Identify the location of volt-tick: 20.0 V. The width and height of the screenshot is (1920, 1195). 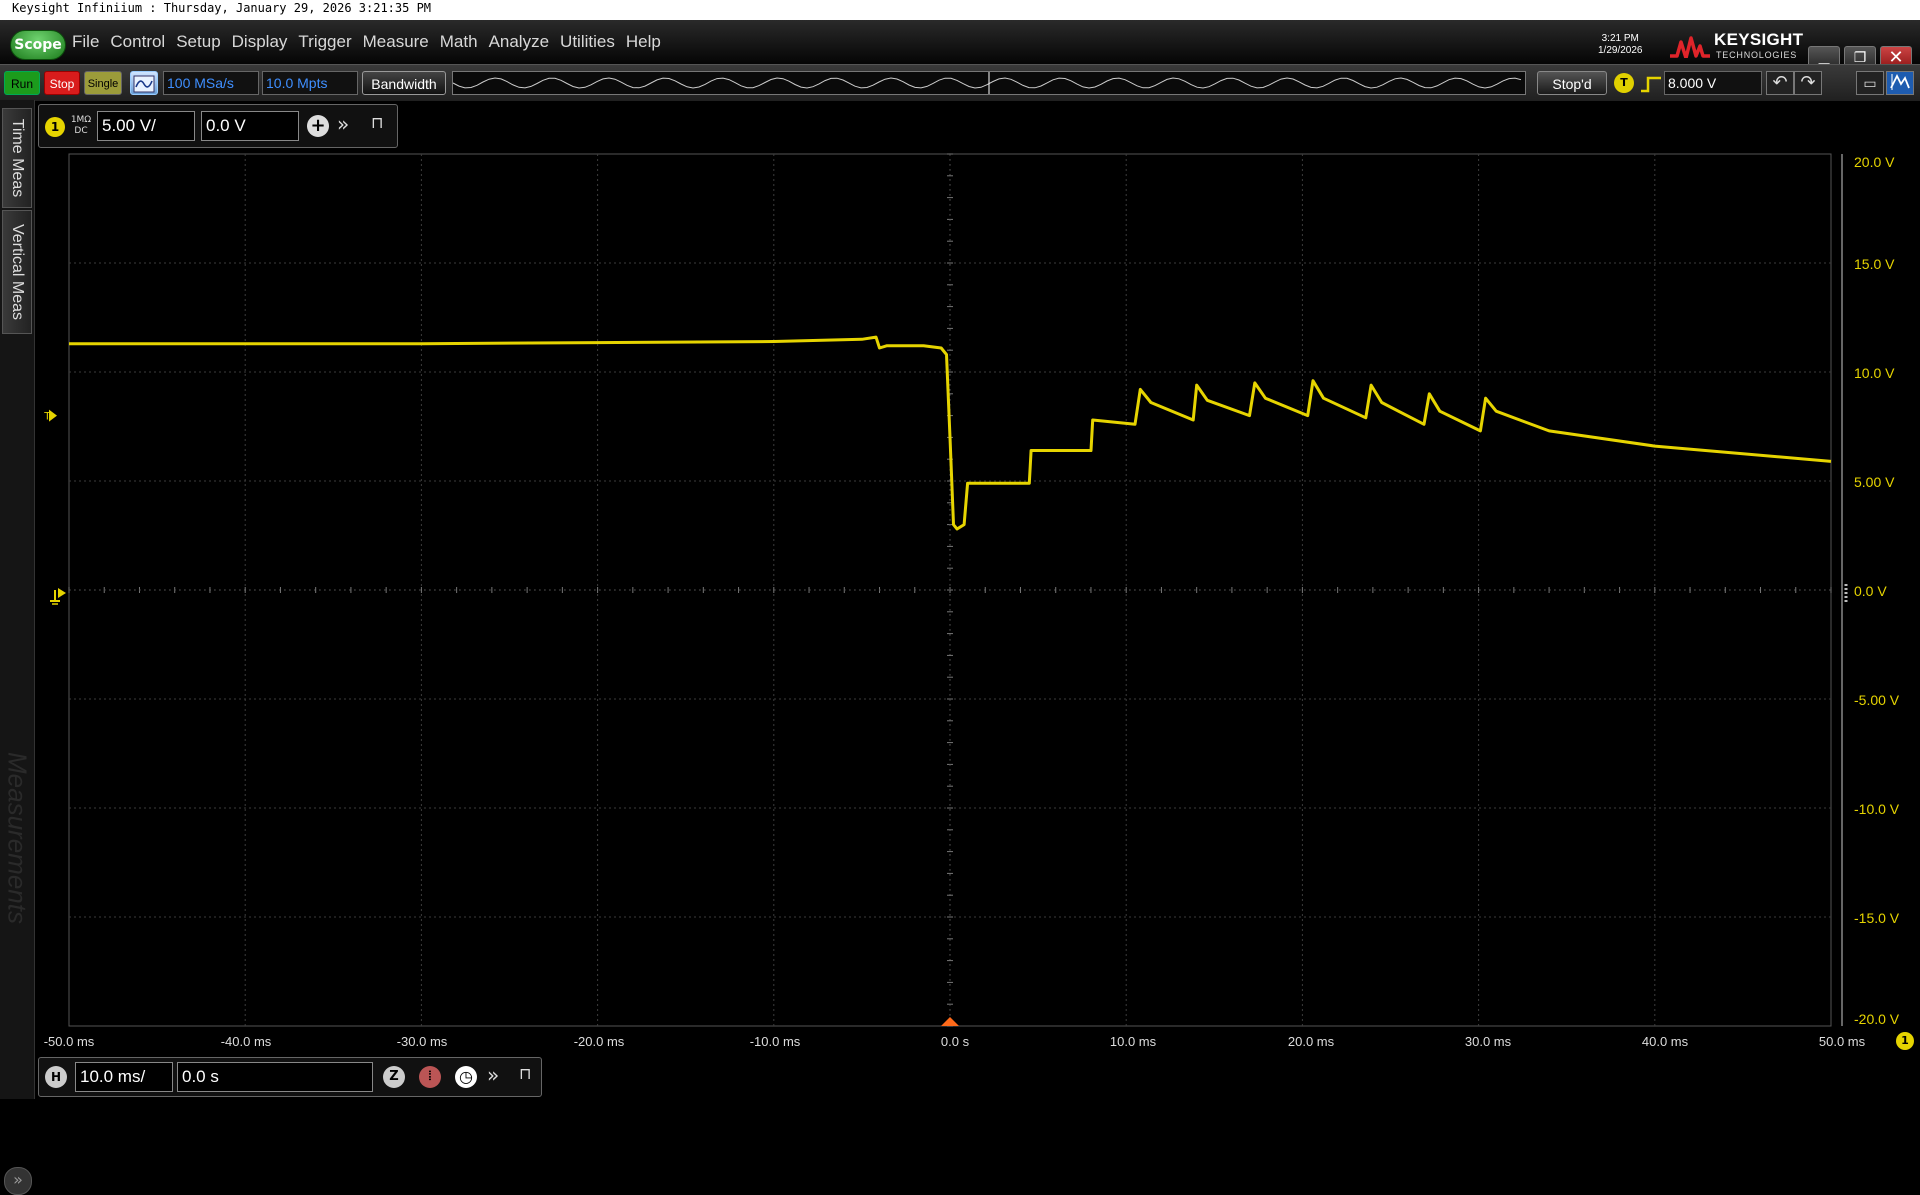
(1874, 162).